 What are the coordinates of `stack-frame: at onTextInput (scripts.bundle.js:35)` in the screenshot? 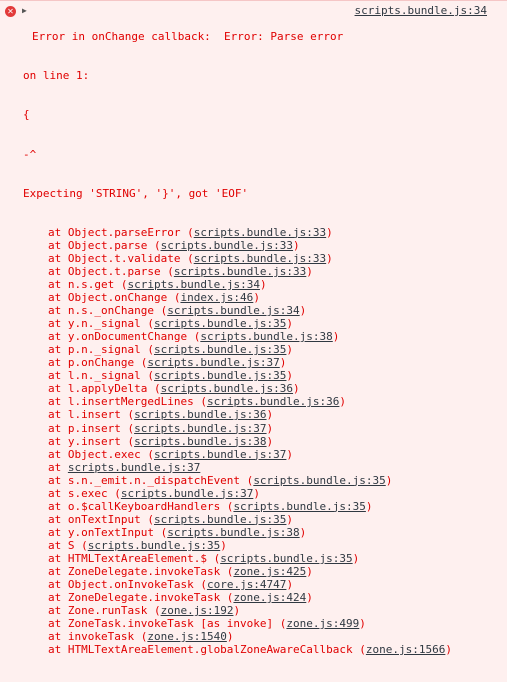 It's located at (265, 519).